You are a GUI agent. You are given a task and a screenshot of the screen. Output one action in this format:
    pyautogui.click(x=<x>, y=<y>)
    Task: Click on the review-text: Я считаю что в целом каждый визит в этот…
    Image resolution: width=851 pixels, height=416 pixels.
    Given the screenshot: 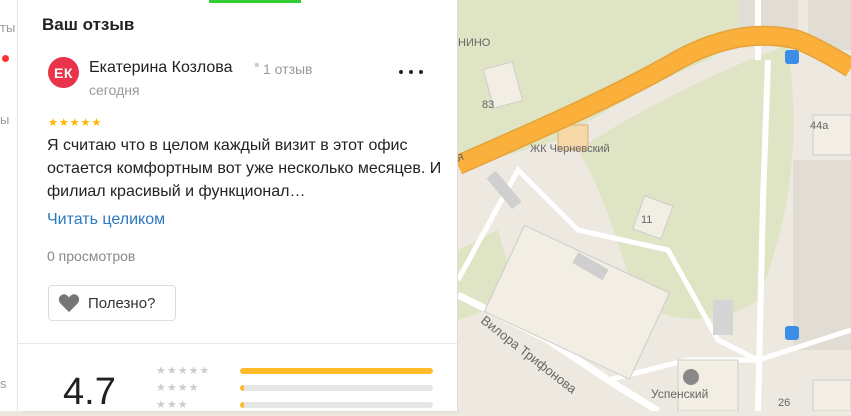 What is the action you would take?
    pyautogui.click(x=244, y=168)
    